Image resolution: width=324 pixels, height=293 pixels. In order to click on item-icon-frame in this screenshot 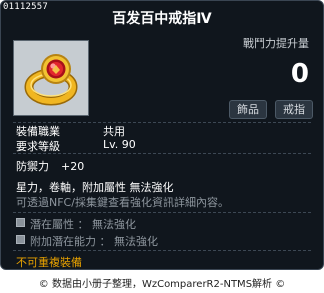, I will do `click(51, 78)`.